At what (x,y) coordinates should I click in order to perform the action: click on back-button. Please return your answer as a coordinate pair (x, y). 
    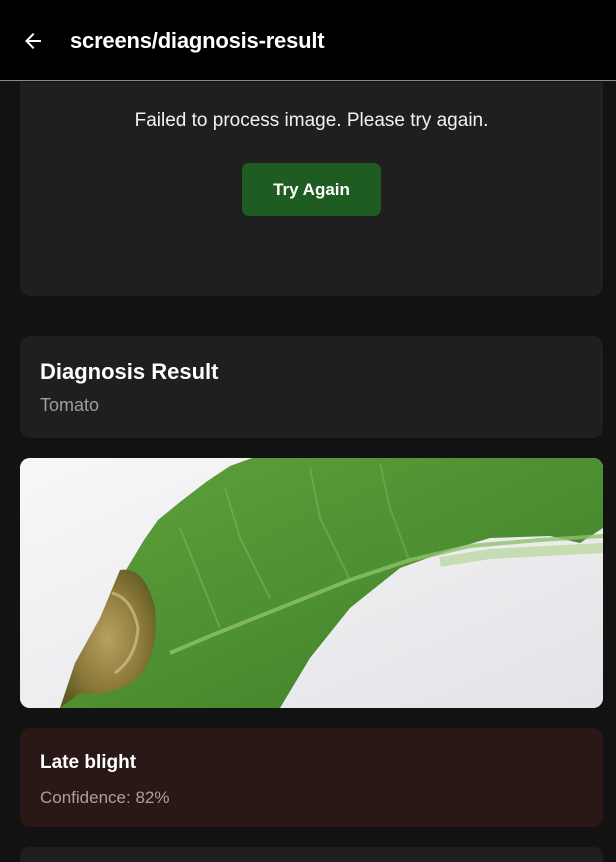
    Looking at the image, I should click on (33, 41).